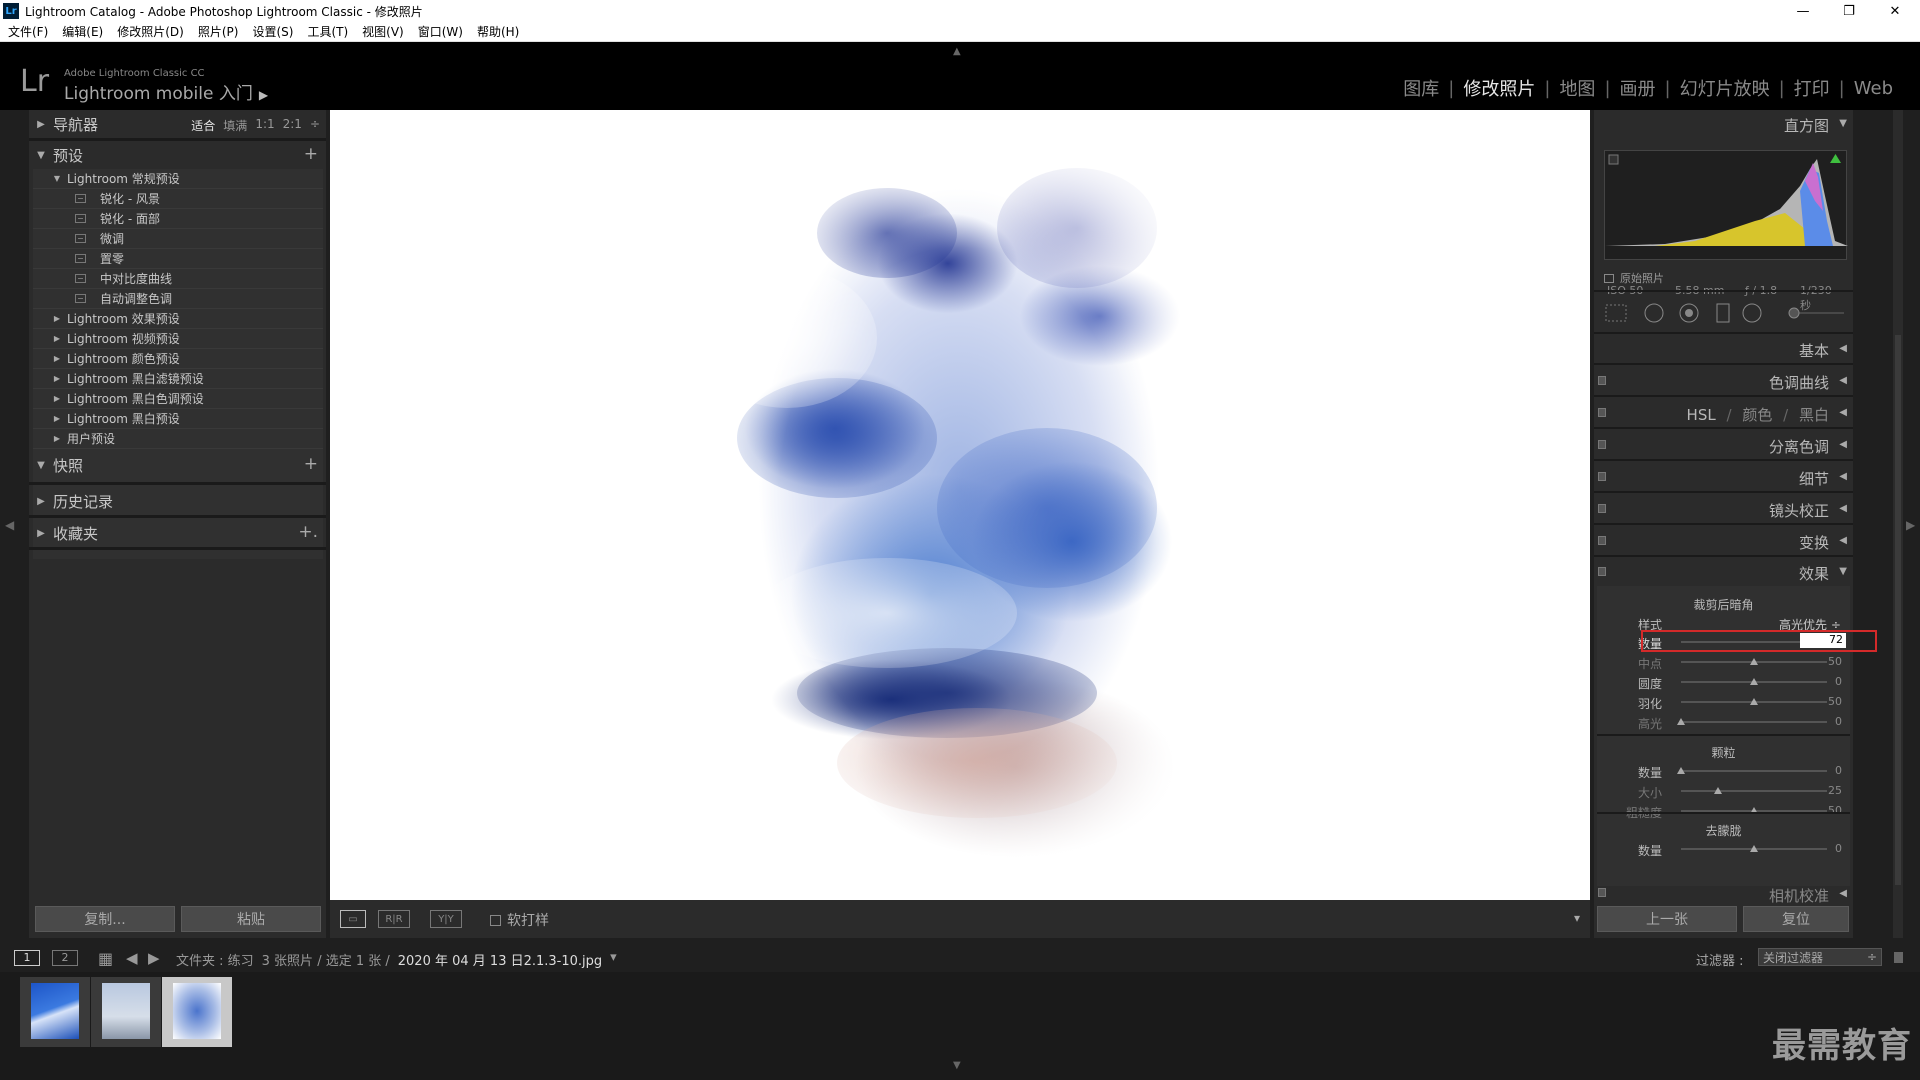 Image resolution: width=1920 pixels, height=1080 pixels. I want to click on preset-group: ▶ Lightroom 黑白预设, so click(178, 419).